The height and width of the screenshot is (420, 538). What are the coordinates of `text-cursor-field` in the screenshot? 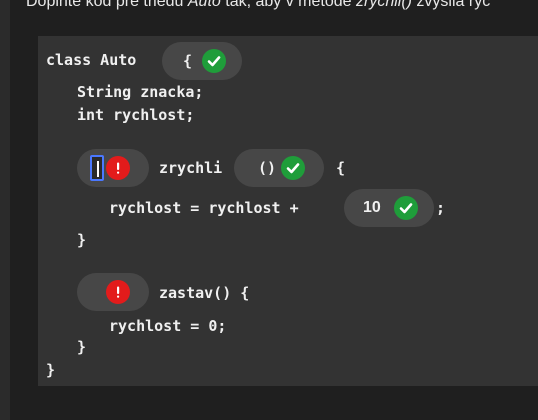 It's located at (97, 168).